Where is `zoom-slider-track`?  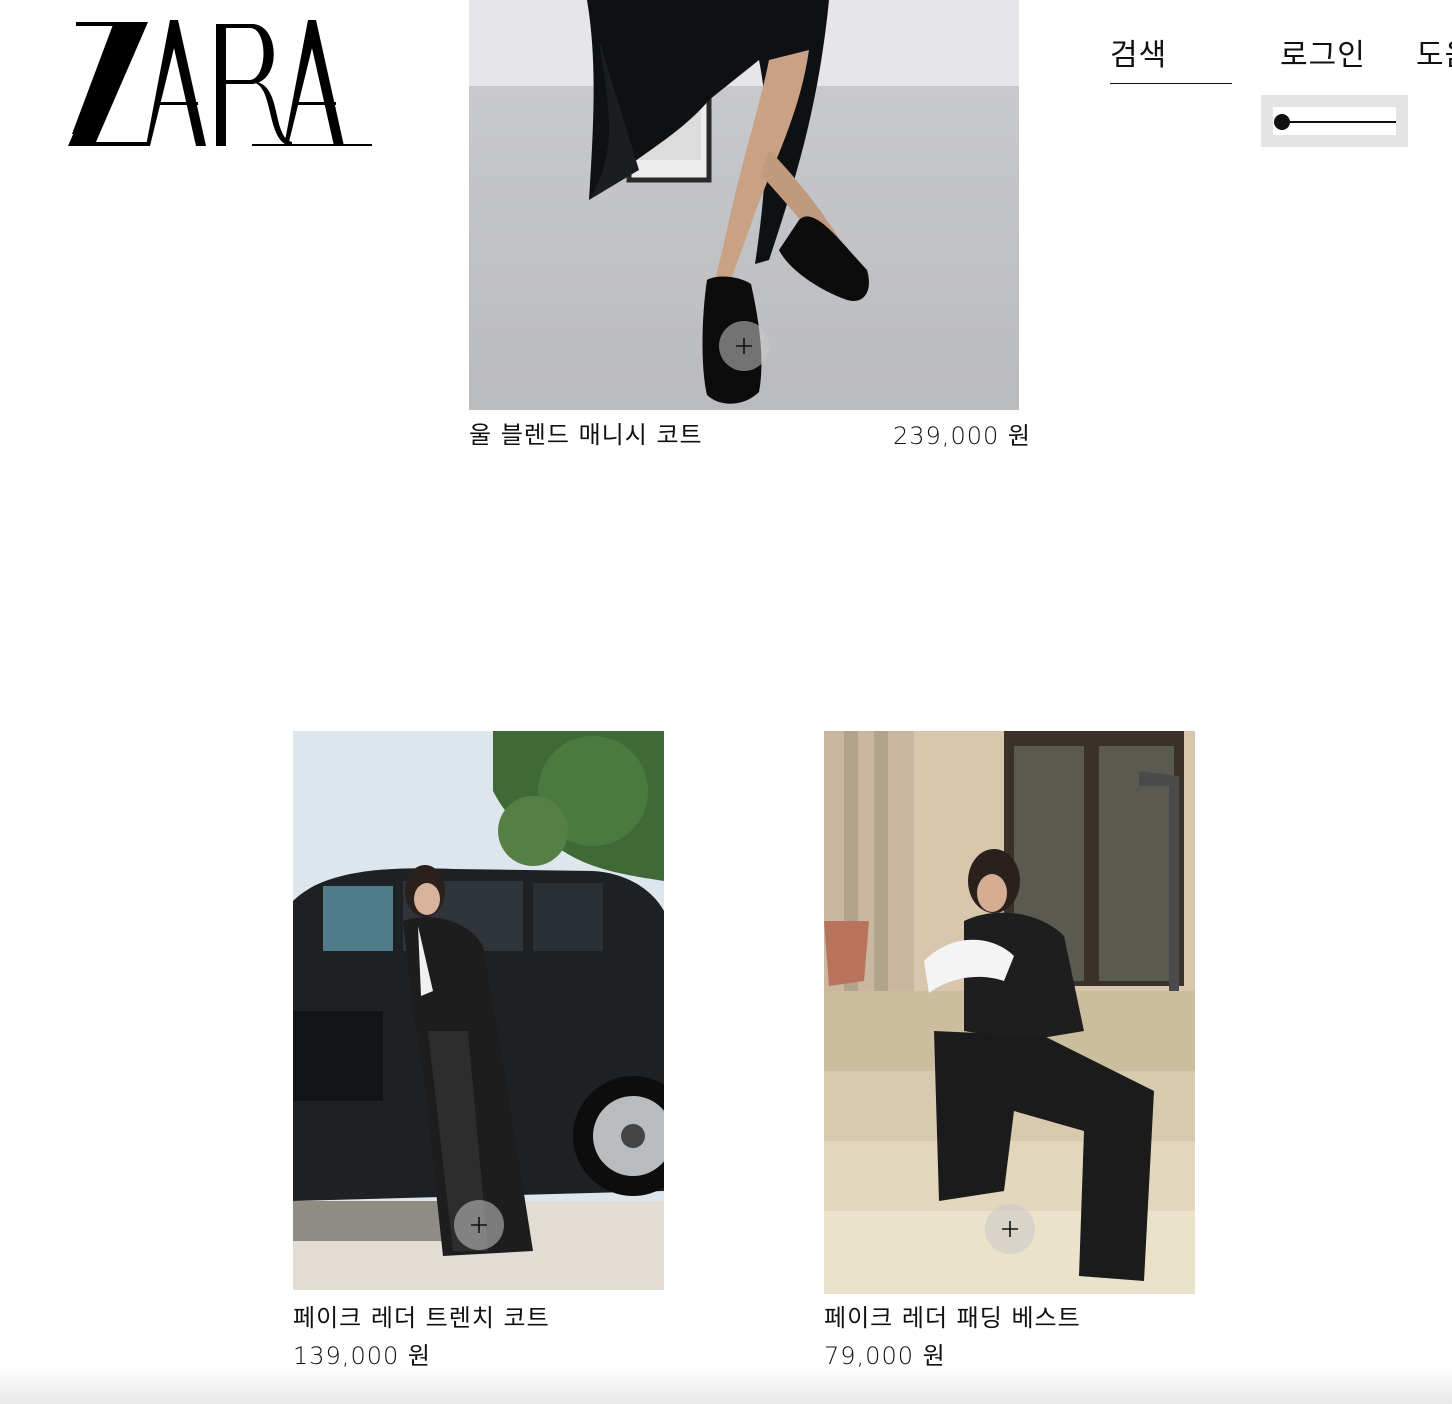 zoom-slider-track is located at coordinates (1334, 121).